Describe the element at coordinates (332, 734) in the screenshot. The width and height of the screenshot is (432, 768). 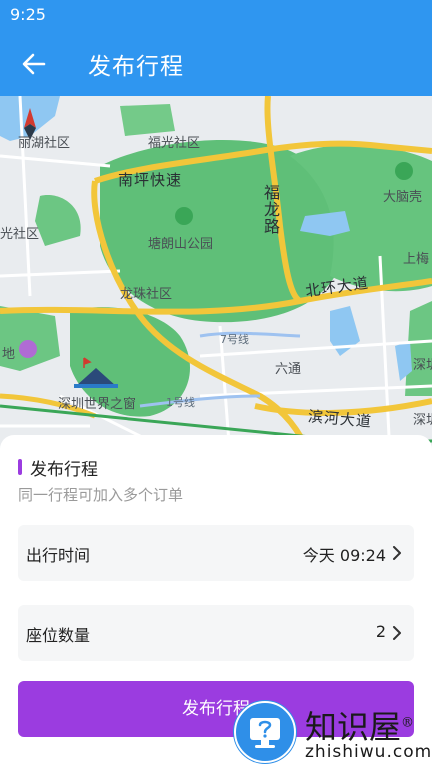
I see `watermark: 知识屋® zhishiwu.com` at that location.